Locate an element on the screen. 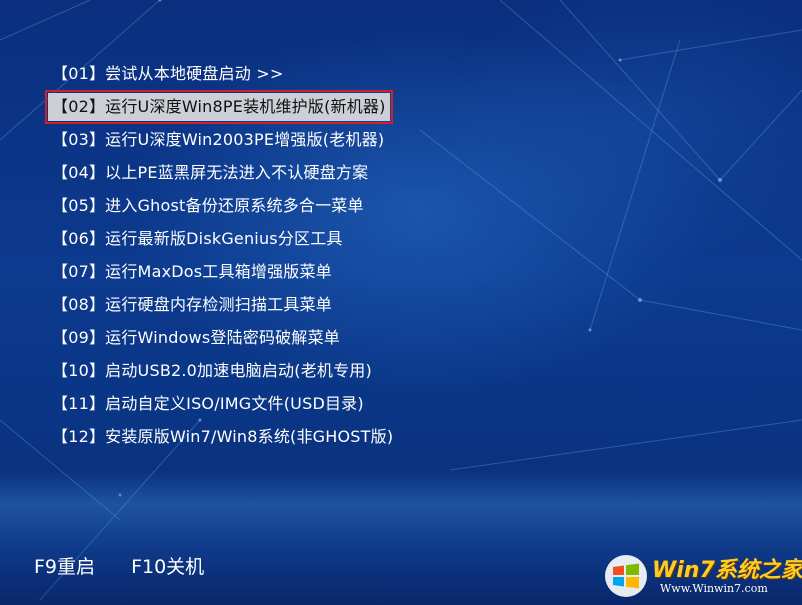  menu-item-label: 【03】运行U深度Win2003PE增强版(老机器) is located at coordinates (218, 139).